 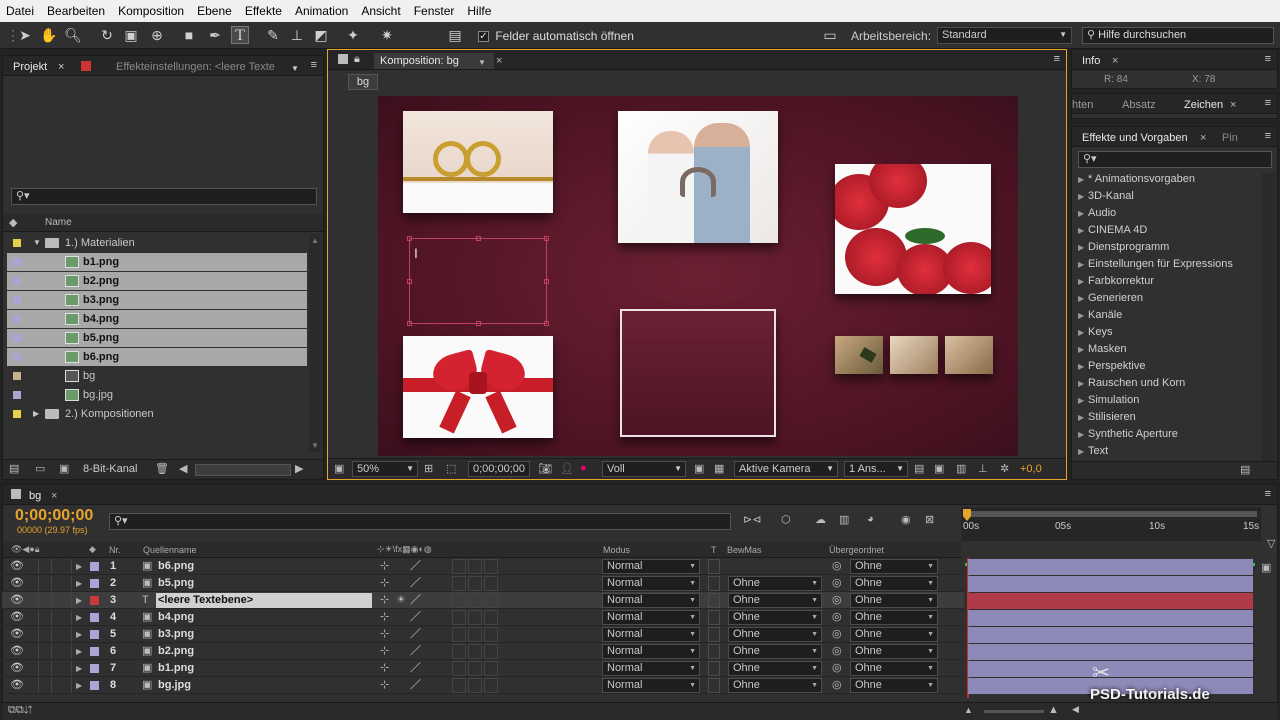 What do you see at coordinates (983, 468) in the screenshot?
I see `flowchart-icon: ⊥` at bounding box center [983, 468].